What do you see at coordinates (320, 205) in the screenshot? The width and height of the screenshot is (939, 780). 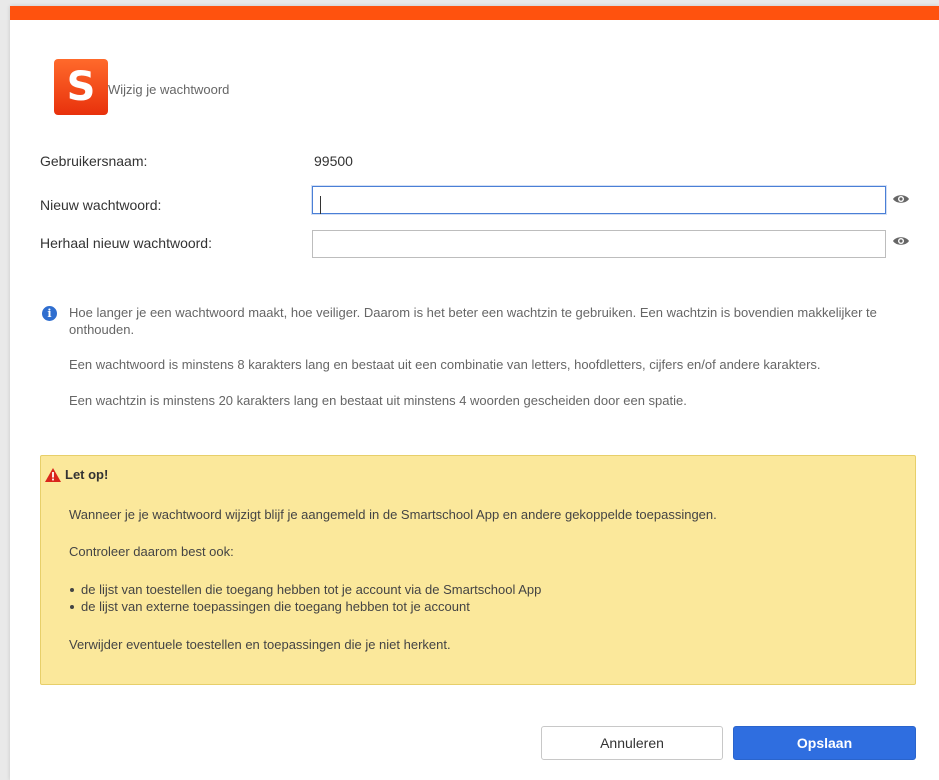 I see `text-caret` at bounding box center [320, 205].